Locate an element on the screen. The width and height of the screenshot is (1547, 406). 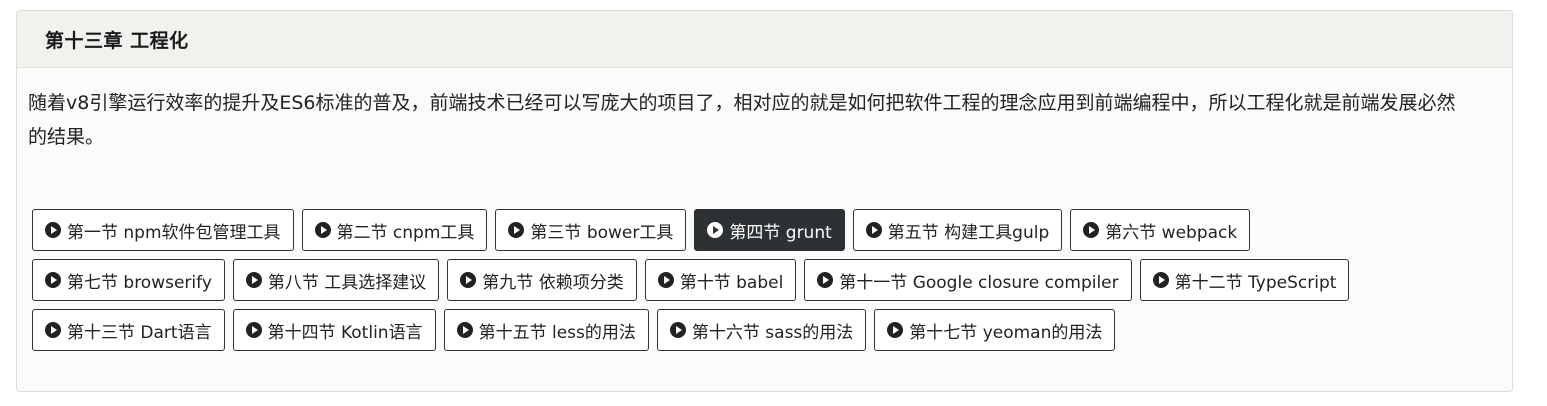
section-label: 第十四节 Kotlin语言 is located at coordinates (345, 332).